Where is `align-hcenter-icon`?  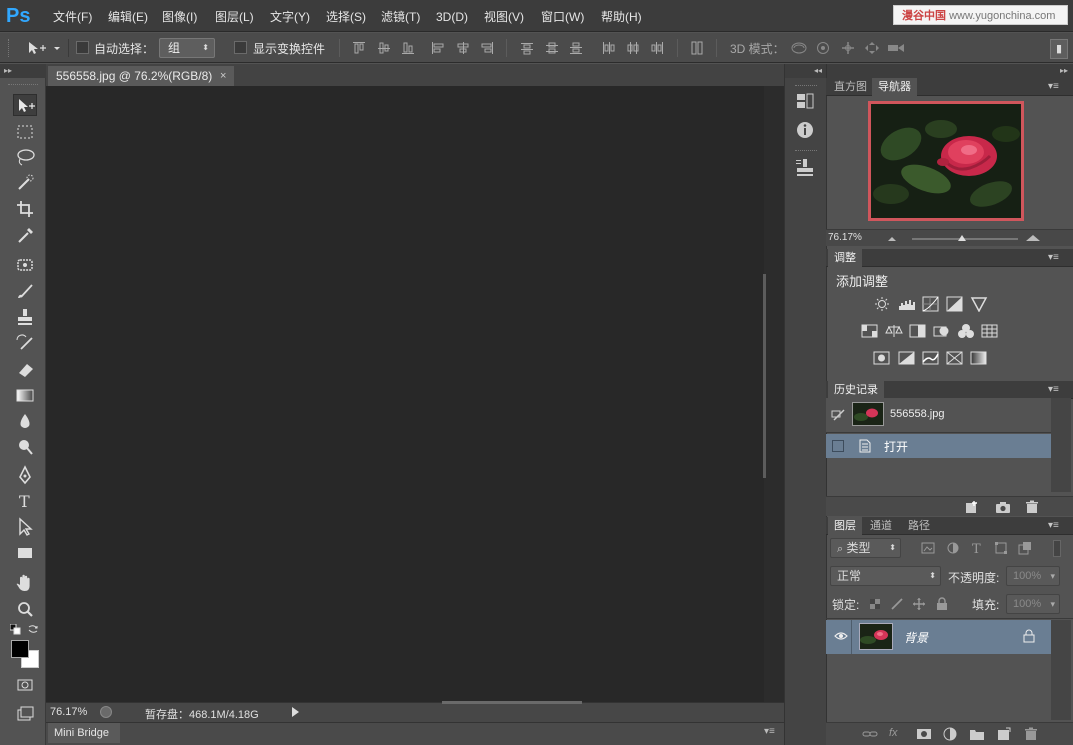
align-hcenter-icon is located at coordinates (463, 48).